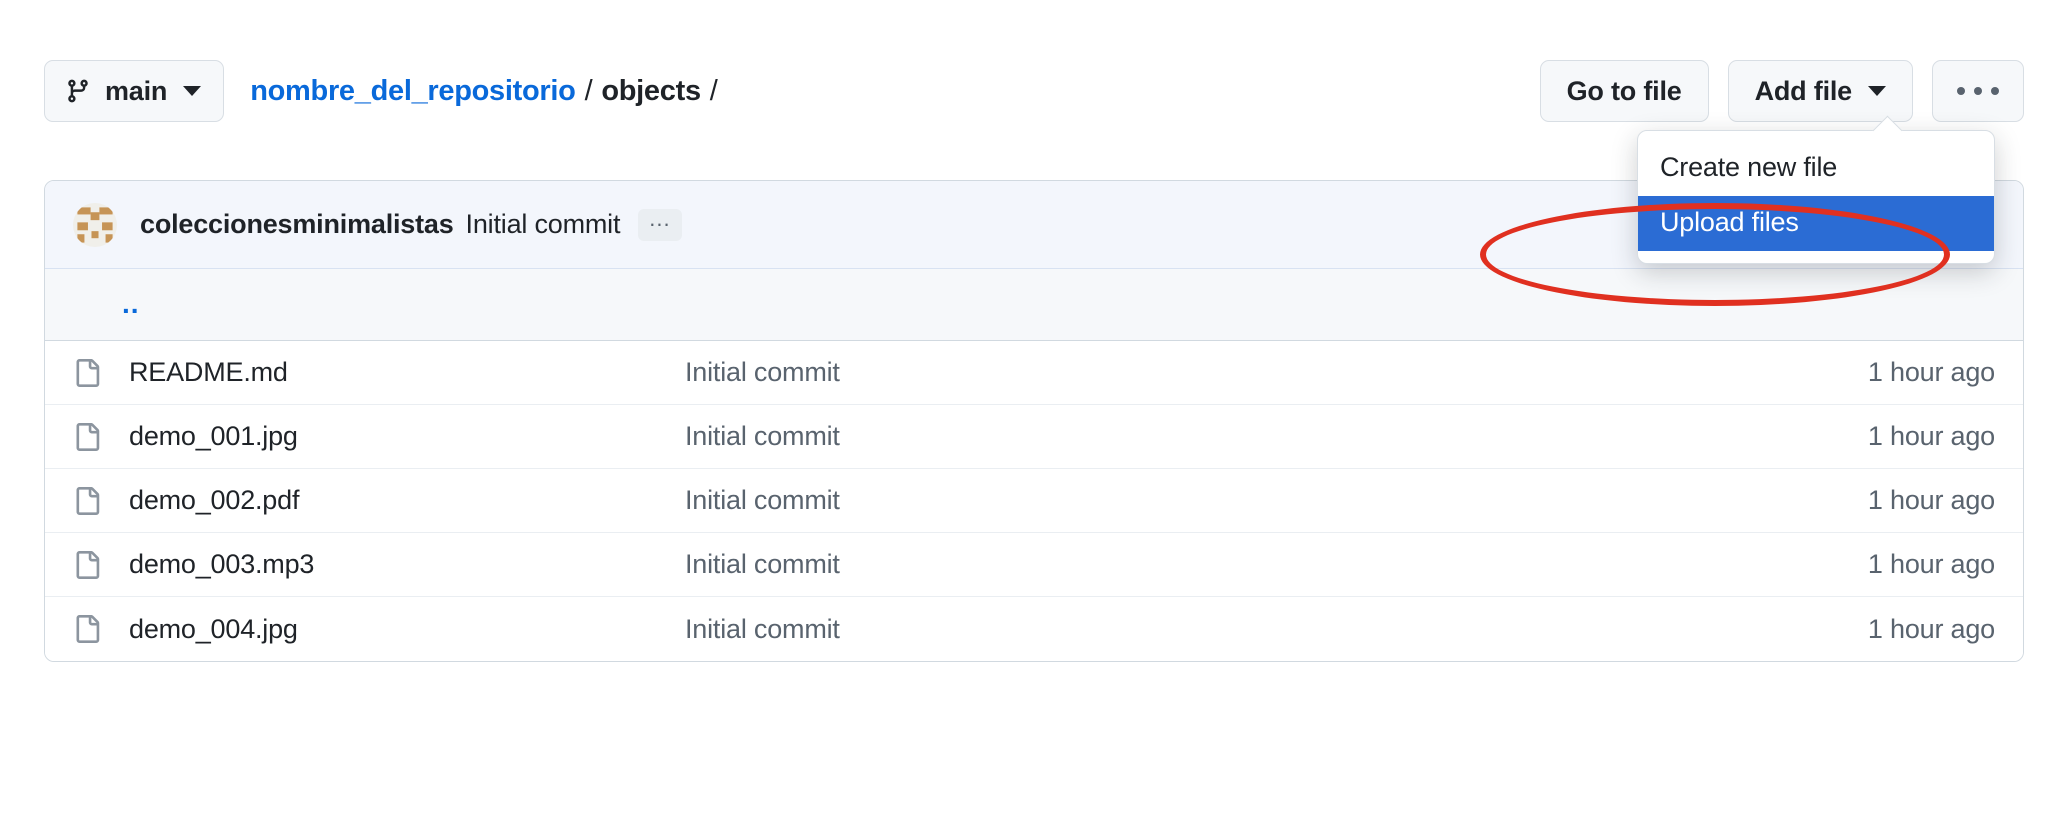 The width and height of the screenshot is (2068, 838). Describe the element at coordinates (214, 500) in the screenshot. I see `file-name-link: demo_002.pdf` at that location.